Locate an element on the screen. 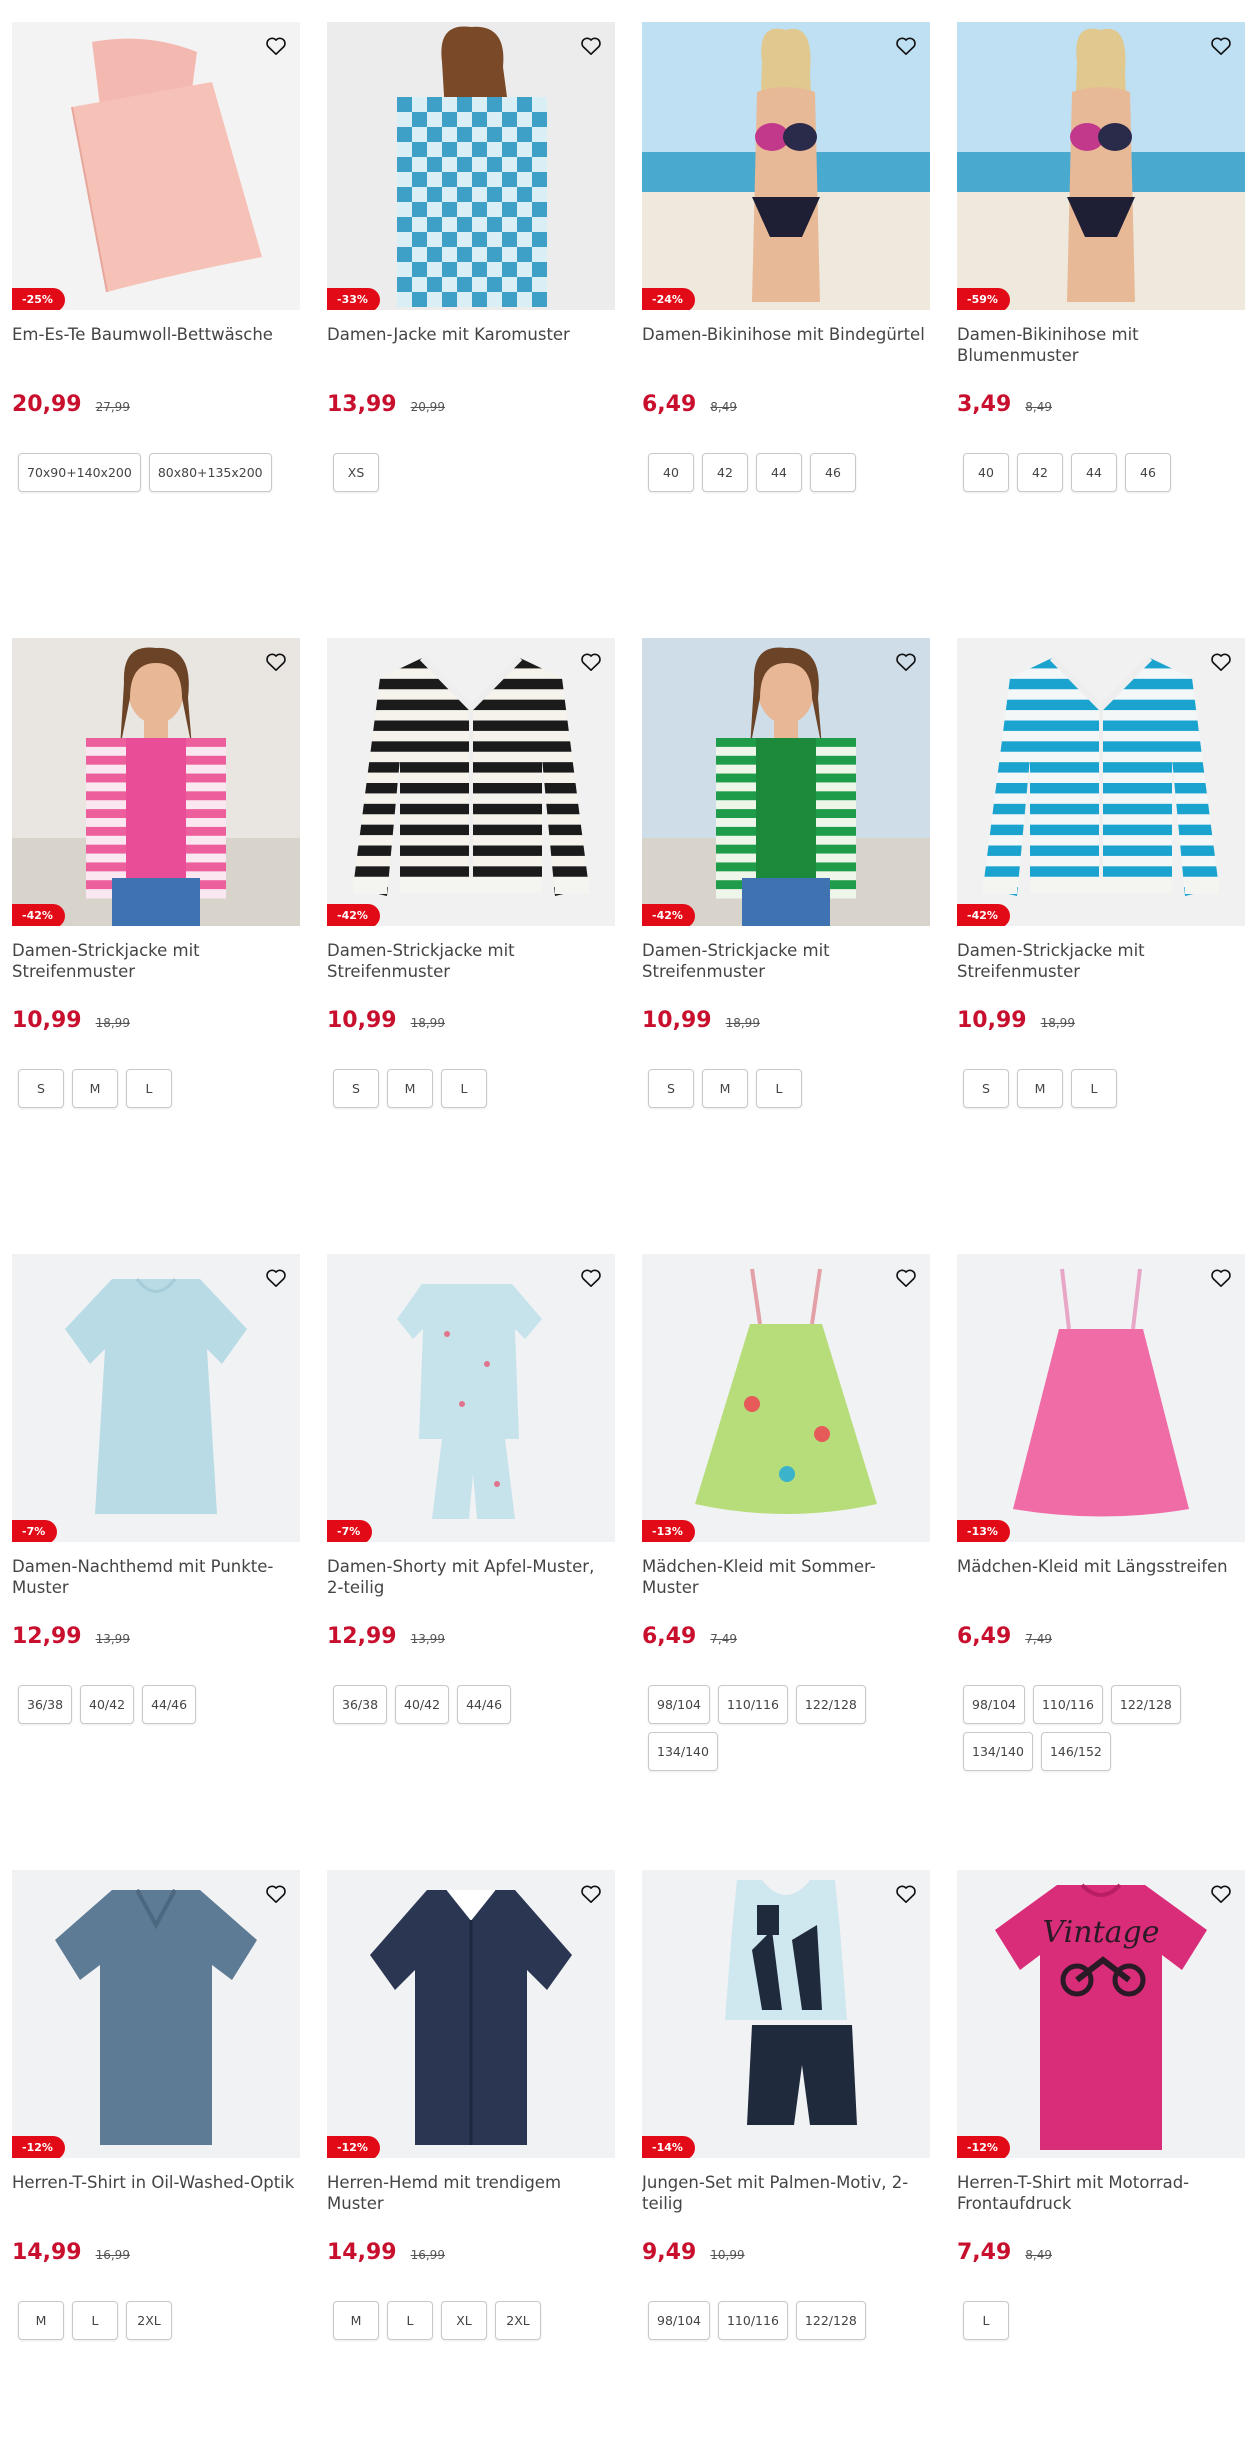  product-image: Vintage -12% is located at coordinates (1101, 2014).